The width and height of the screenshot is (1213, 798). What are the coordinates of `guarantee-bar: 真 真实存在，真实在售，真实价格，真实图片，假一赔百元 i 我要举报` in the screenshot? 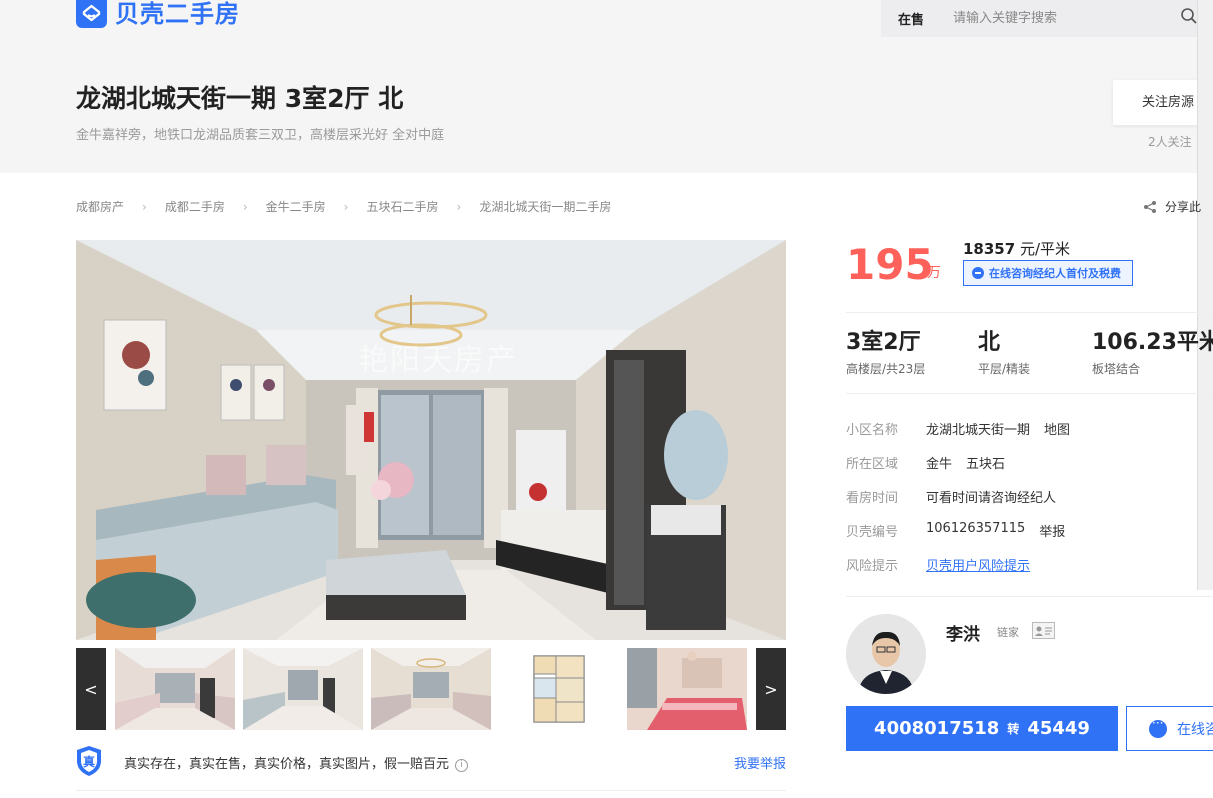 It's located at (431, 768).